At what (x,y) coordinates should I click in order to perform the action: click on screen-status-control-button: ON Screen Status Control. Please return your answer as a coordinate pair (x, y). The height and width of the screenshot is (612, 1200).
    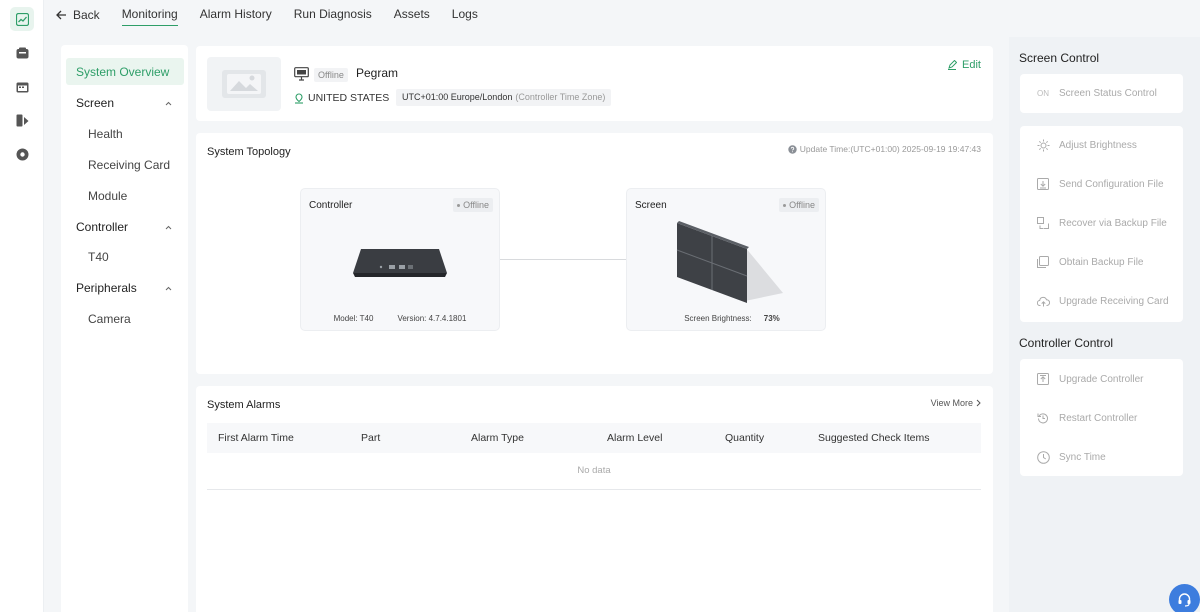
    Looking at the image, I should click on (1101, 93).